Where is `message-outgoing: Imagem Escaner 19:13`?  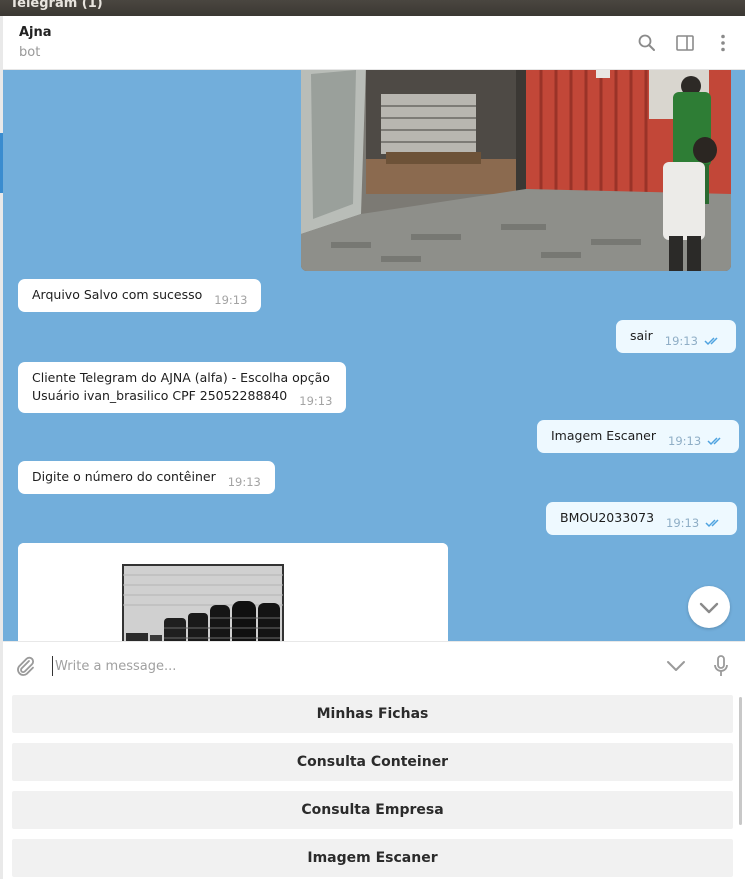
message-outgoing: Imagem Escaner 19:13 is located at coordinates (638, 436).